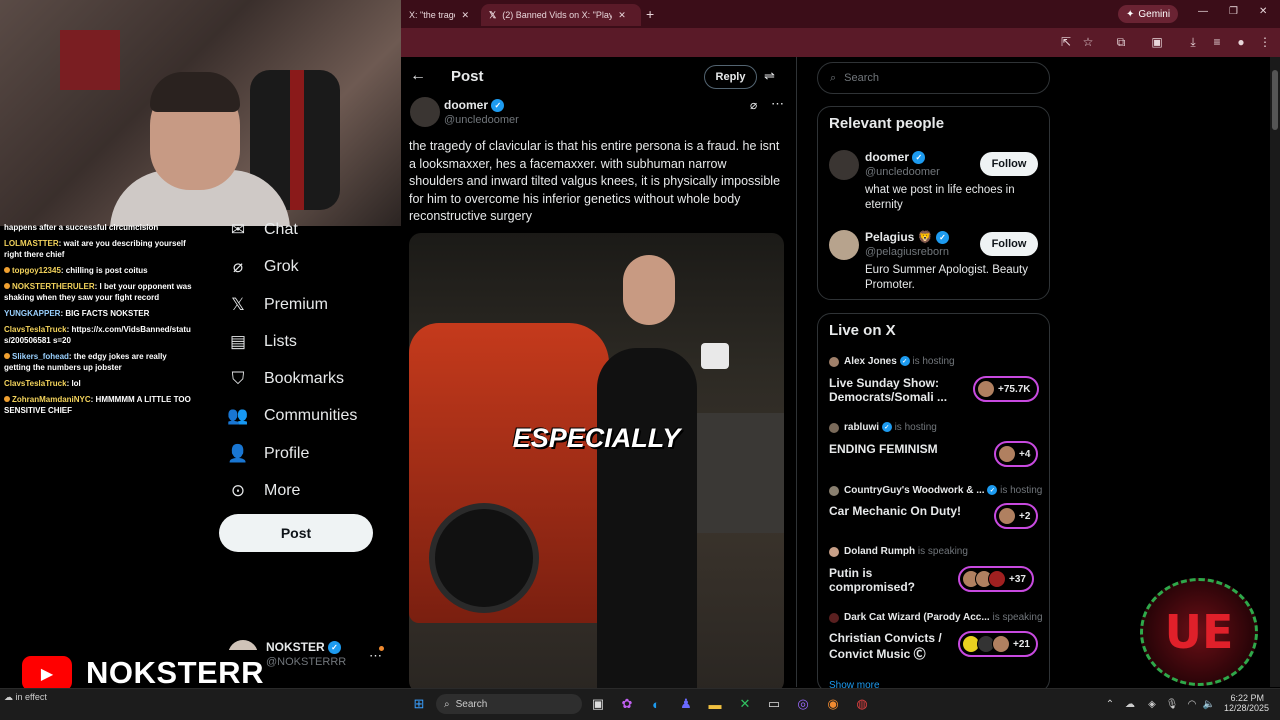 The height and width of the screenshot is (720, 1280). Describe the element at coordinates (854, 684) in the screenshot. I see `show-more-link: Show more` at that location.